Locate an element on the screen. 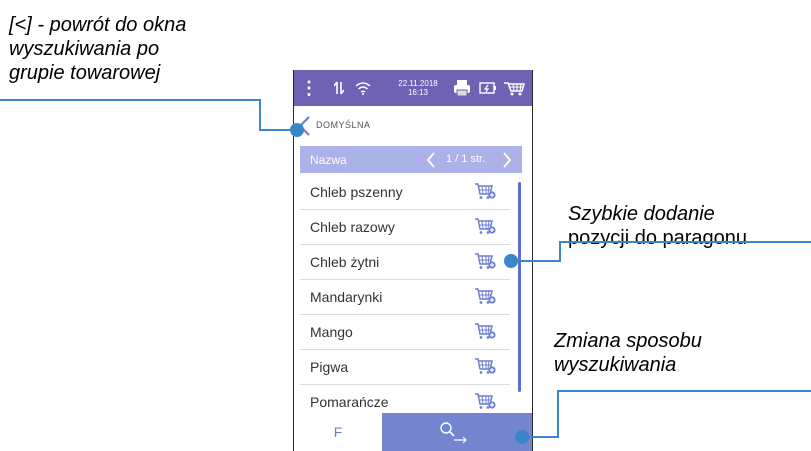 Image resolution: width=811 pixels, height=451 pixels. callout-dot-search-mode is located at coordinates (522, 437).